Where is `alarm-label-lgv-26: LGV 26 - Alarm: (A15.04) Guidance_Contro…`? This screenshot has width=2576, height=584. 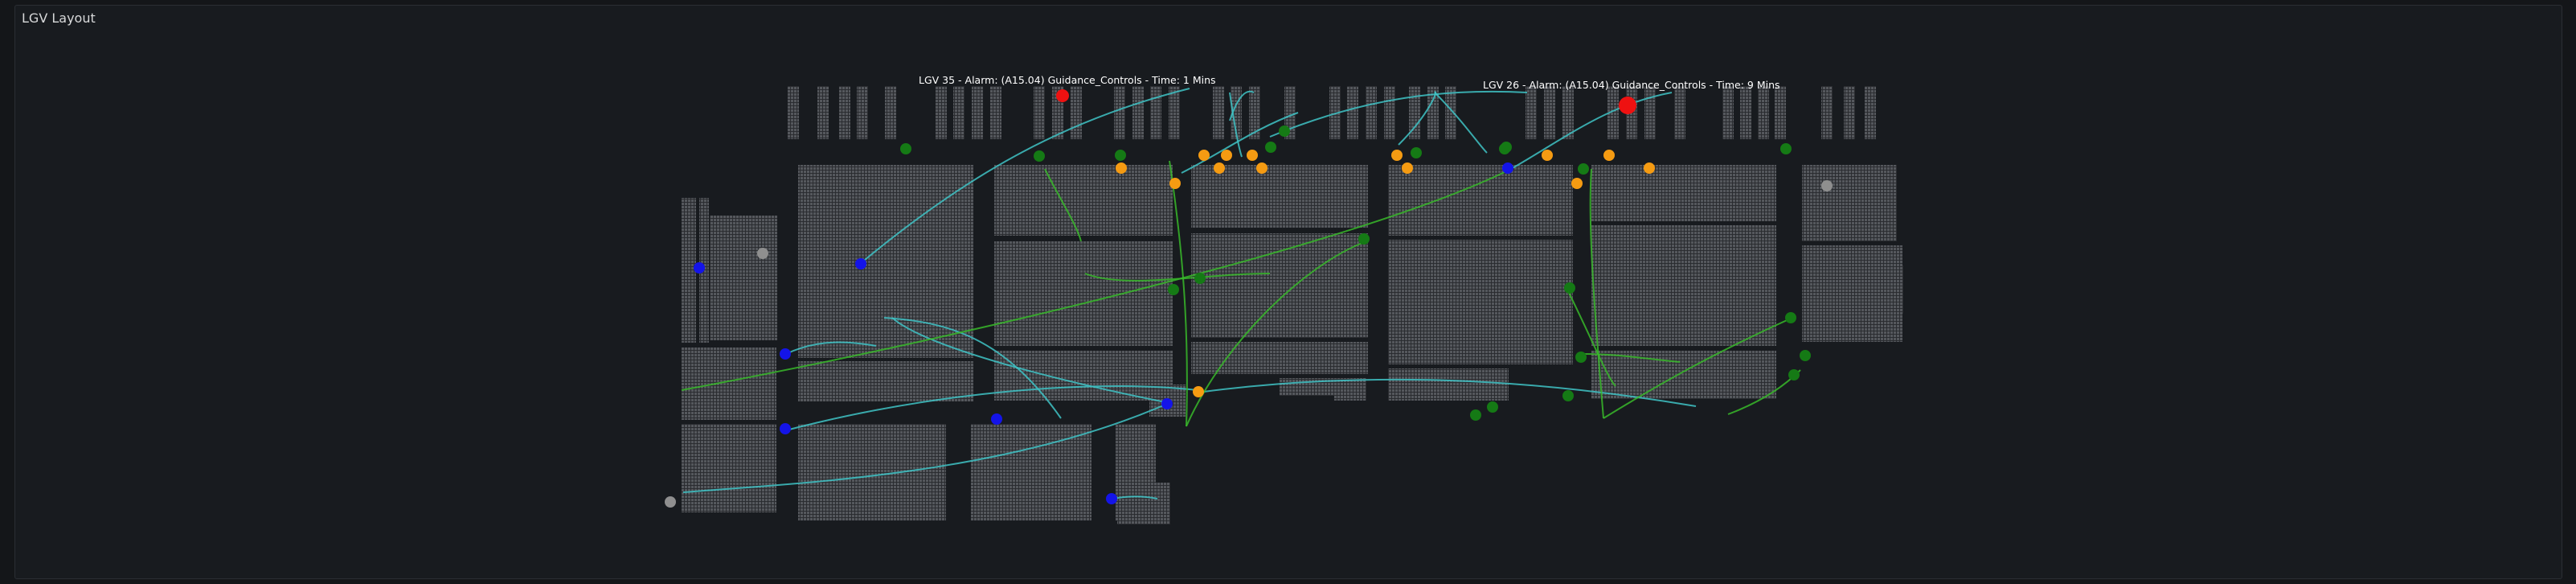 alarm-label-lgv-26: LGV 26 - Alarm: (A15.04) Guidance_Contro… is located at coordinates (1631, 85).